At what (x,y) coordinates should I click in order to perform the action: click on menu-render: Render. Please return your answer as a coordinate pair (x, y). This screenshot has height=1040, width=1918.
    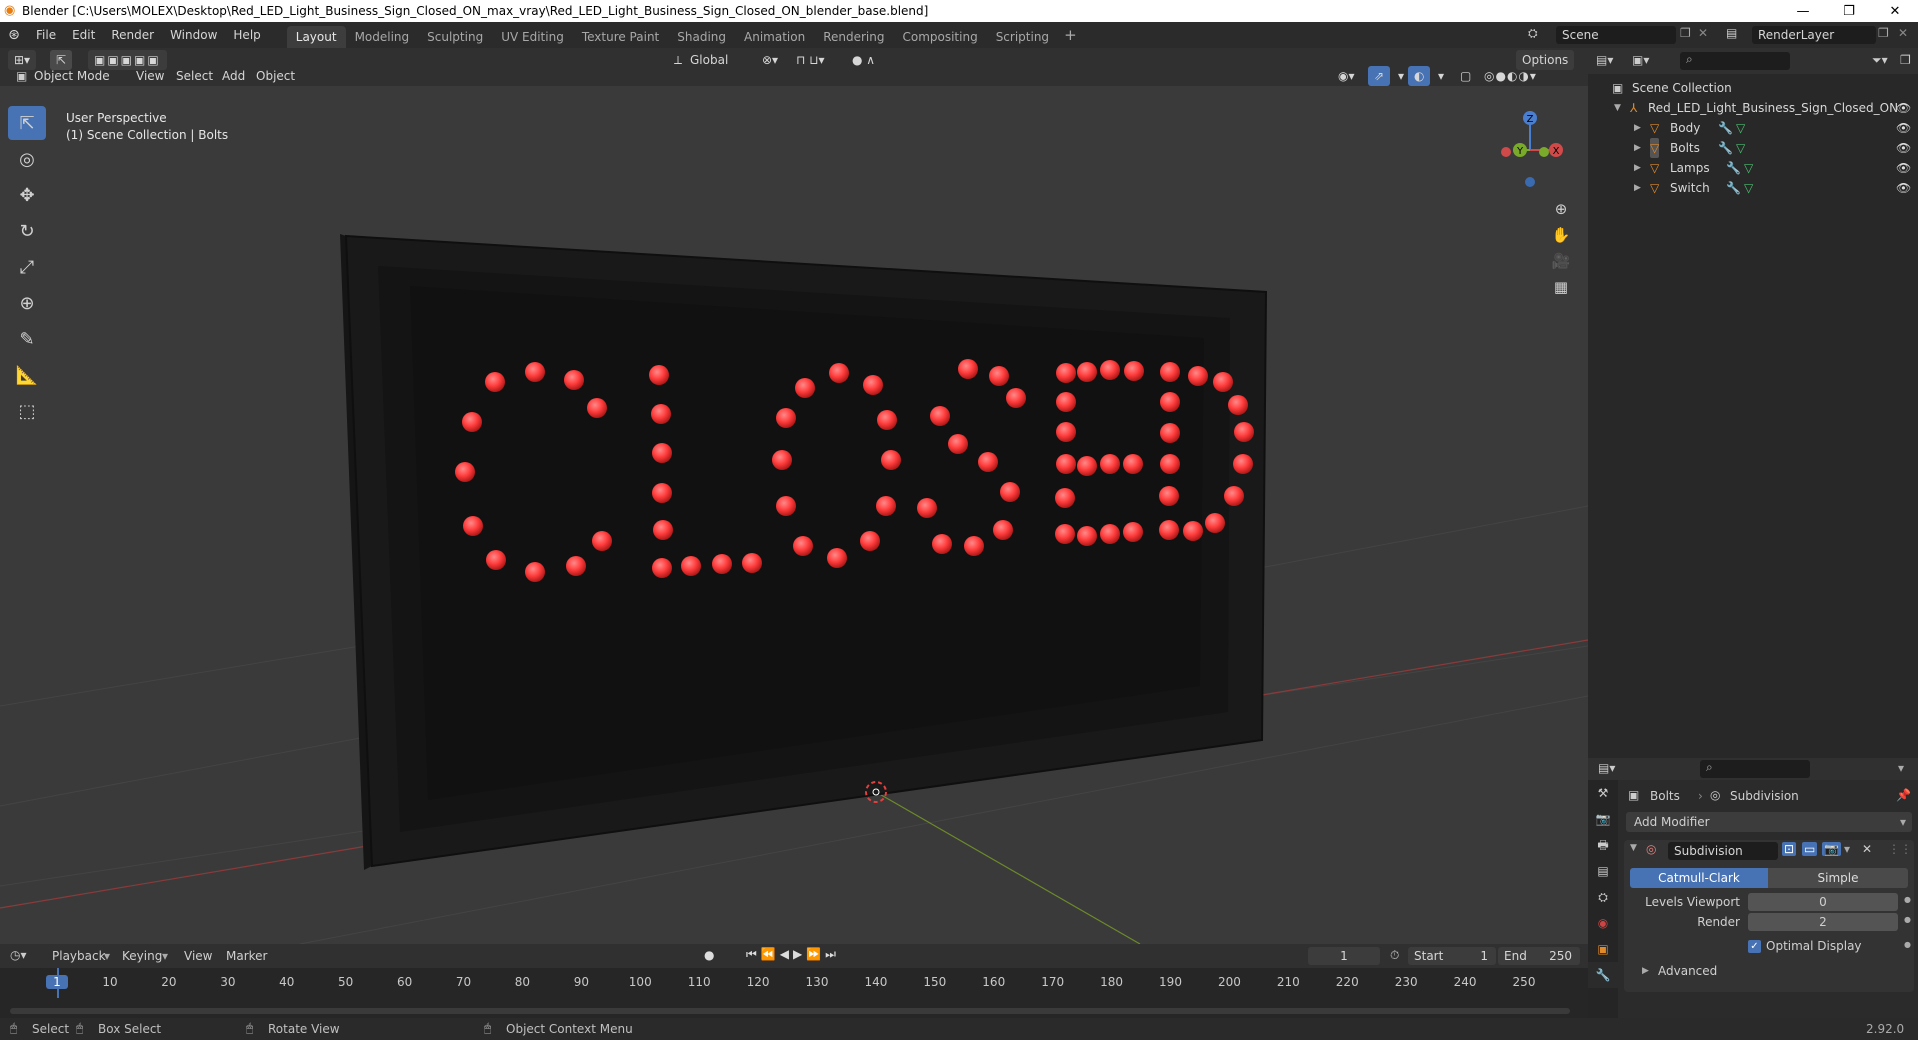
    Looking at the image, I should click on (132, 35).